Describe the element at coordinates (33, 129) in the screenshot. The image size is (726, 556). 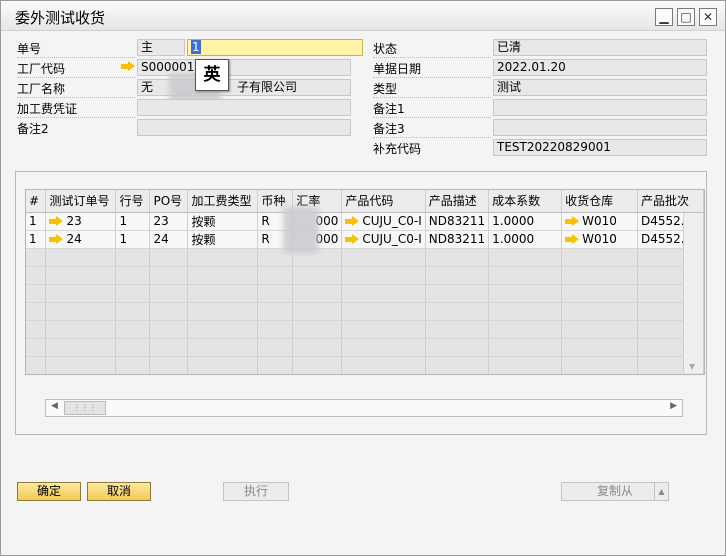
I see `remark2-label: 备注2` at that location.